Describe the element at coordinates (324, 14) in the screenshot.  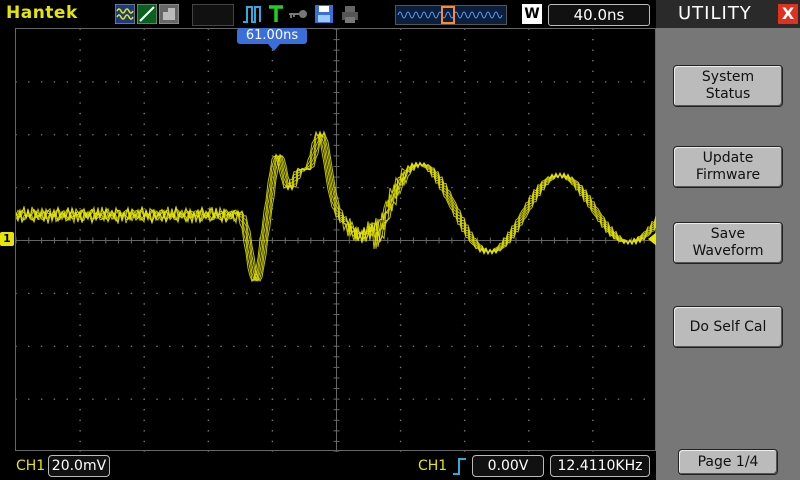
I see `save-disk-icon` at that location.